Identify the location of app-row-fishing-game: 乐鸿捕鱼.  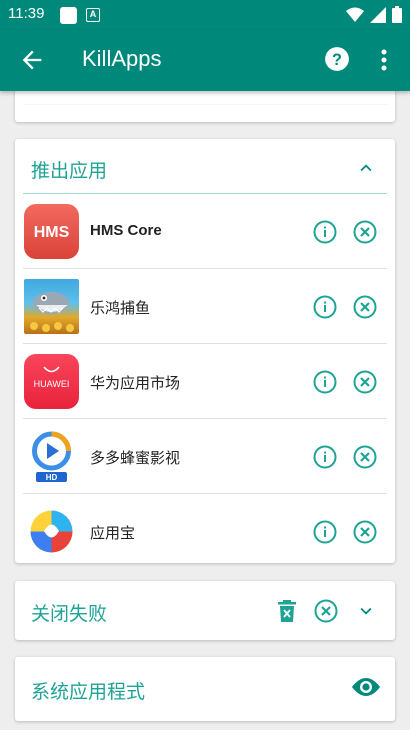
(205, 307).